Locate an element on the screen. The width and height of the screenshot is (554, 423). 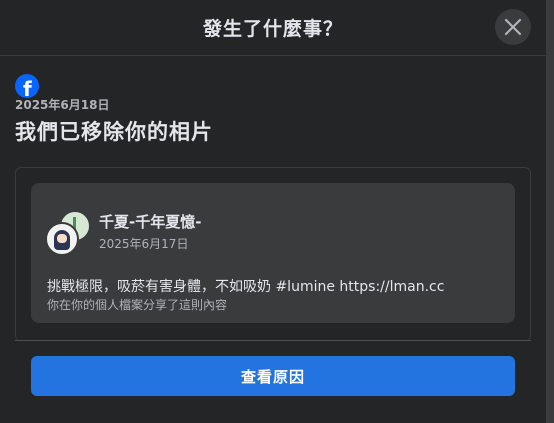
scrollbar-track is located at coordinates (550, 211).